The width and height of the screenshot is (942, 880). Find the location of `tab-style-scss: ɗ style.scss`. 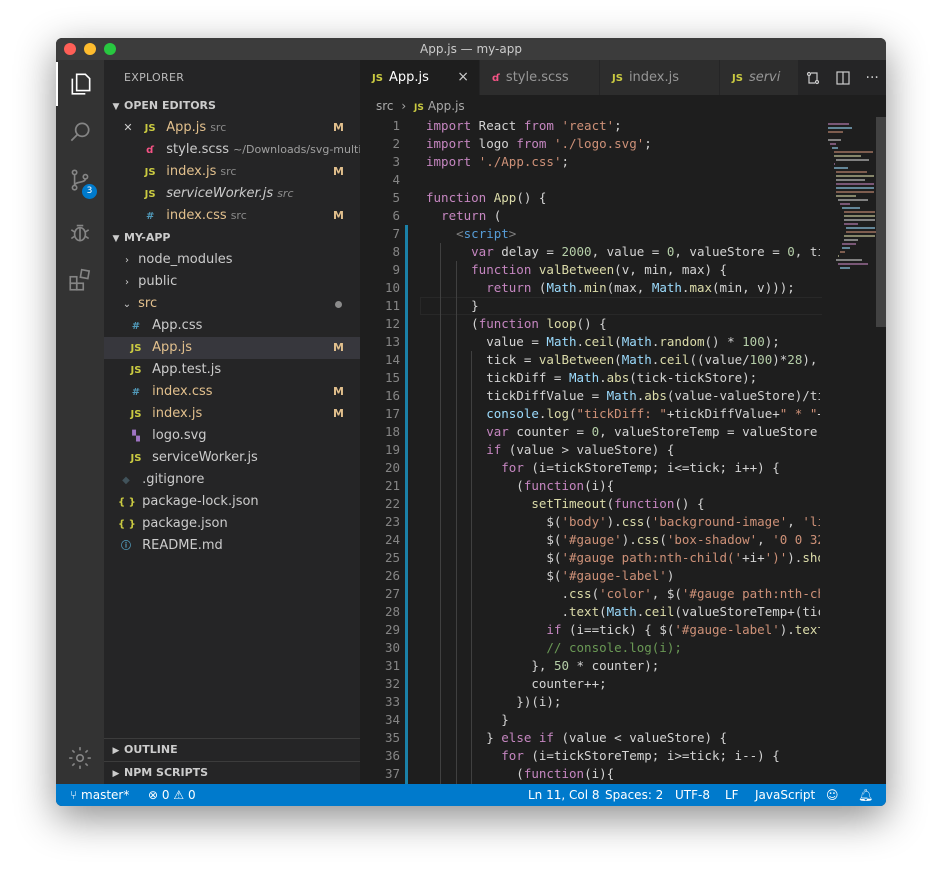

tab-style-scss: ɗ style.scss is located at coordinates (540, 77).